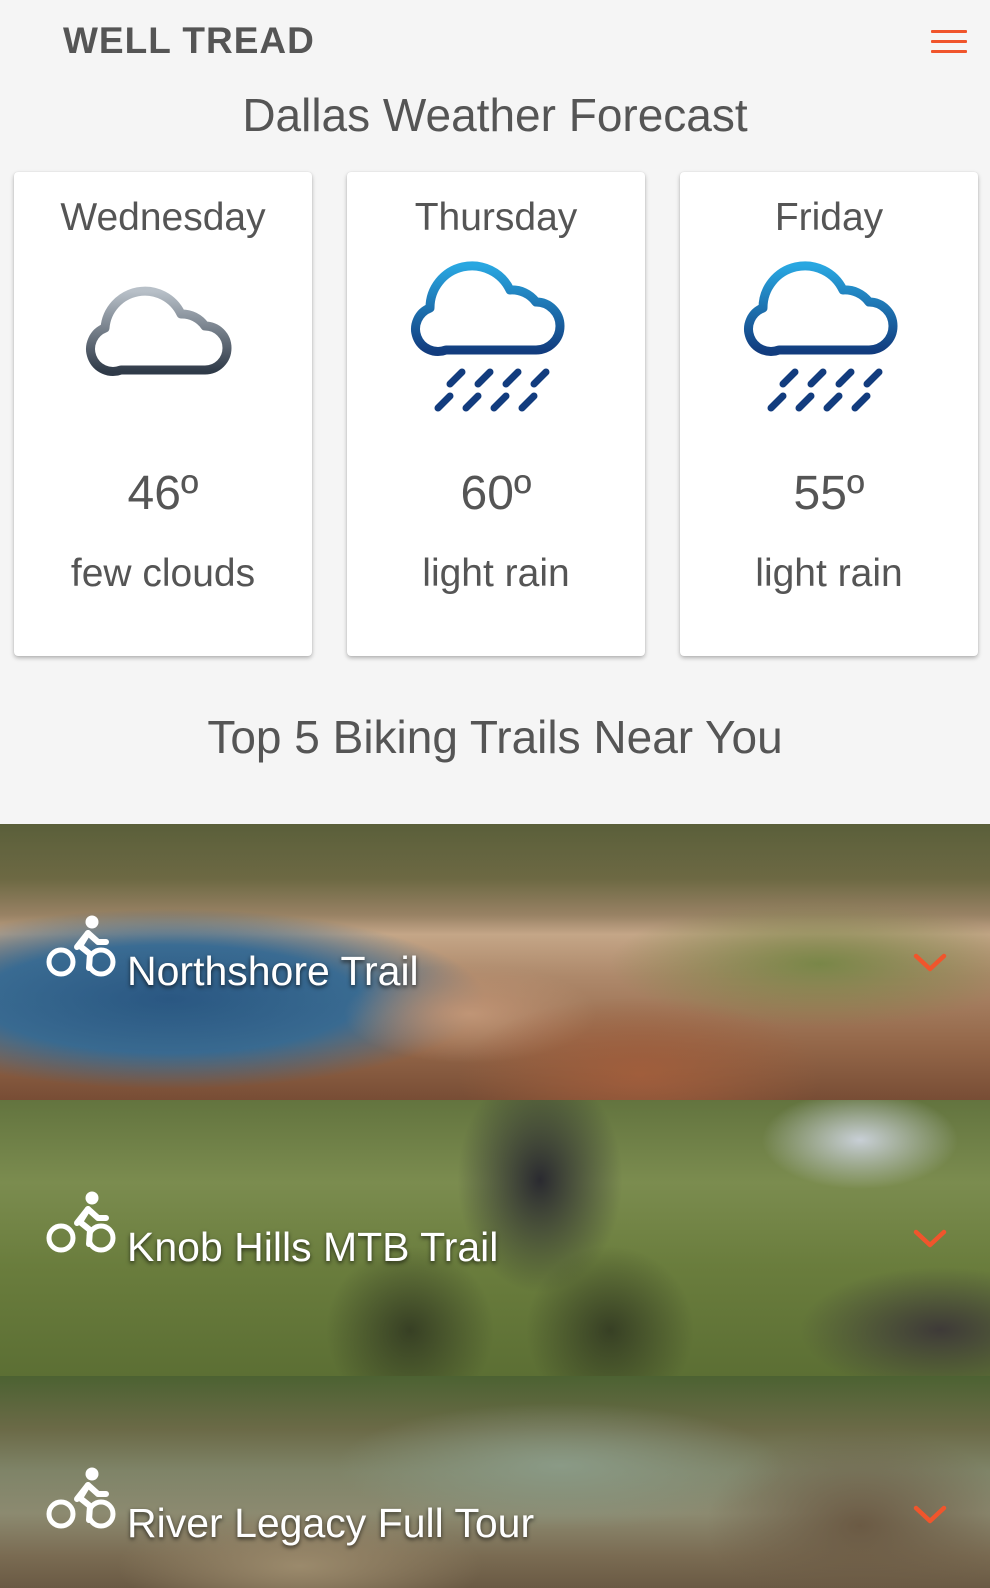 This screenshot has height=1588, width=990. What do you see at coordinates (496, 217) in the screenshot?
I see `forecast-day: Thursday` at bounding box center [496, 217].